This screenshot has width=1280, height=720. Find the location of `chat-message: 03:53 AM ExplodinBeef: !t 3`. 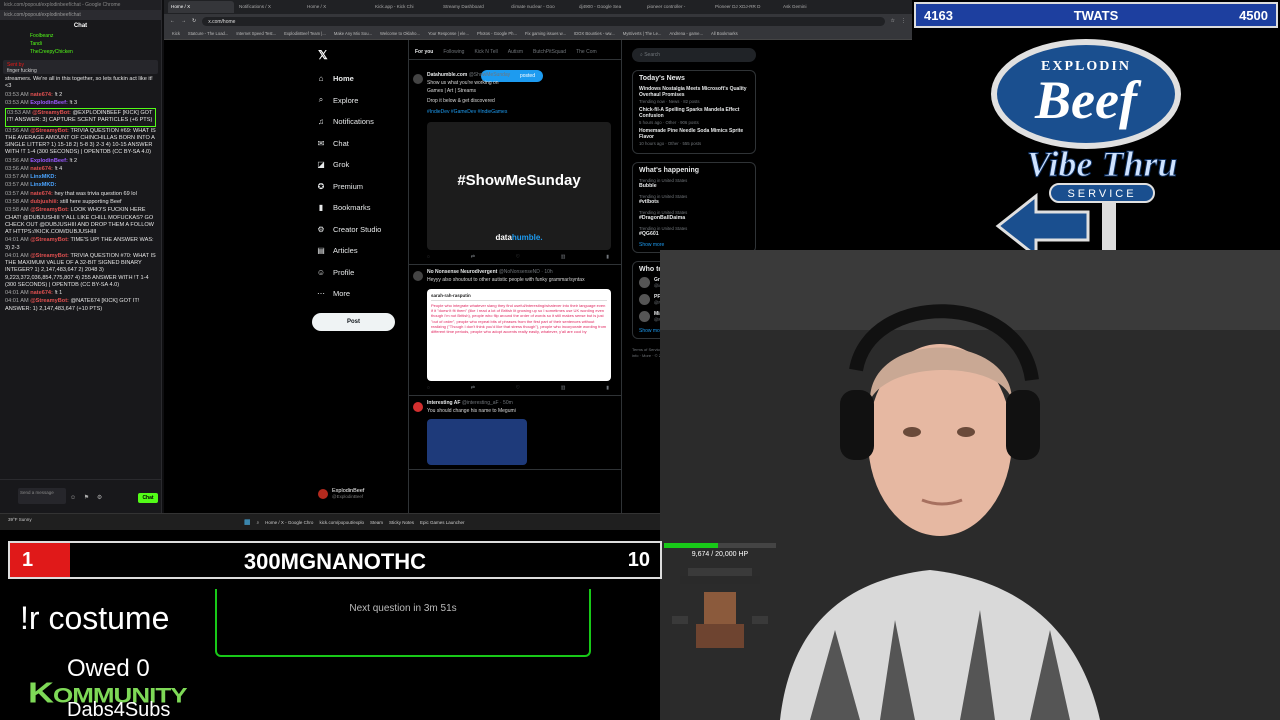

chat-message: 03:53 AM ExplodinBeef: !t 3 is located at coordinates (80, 103).